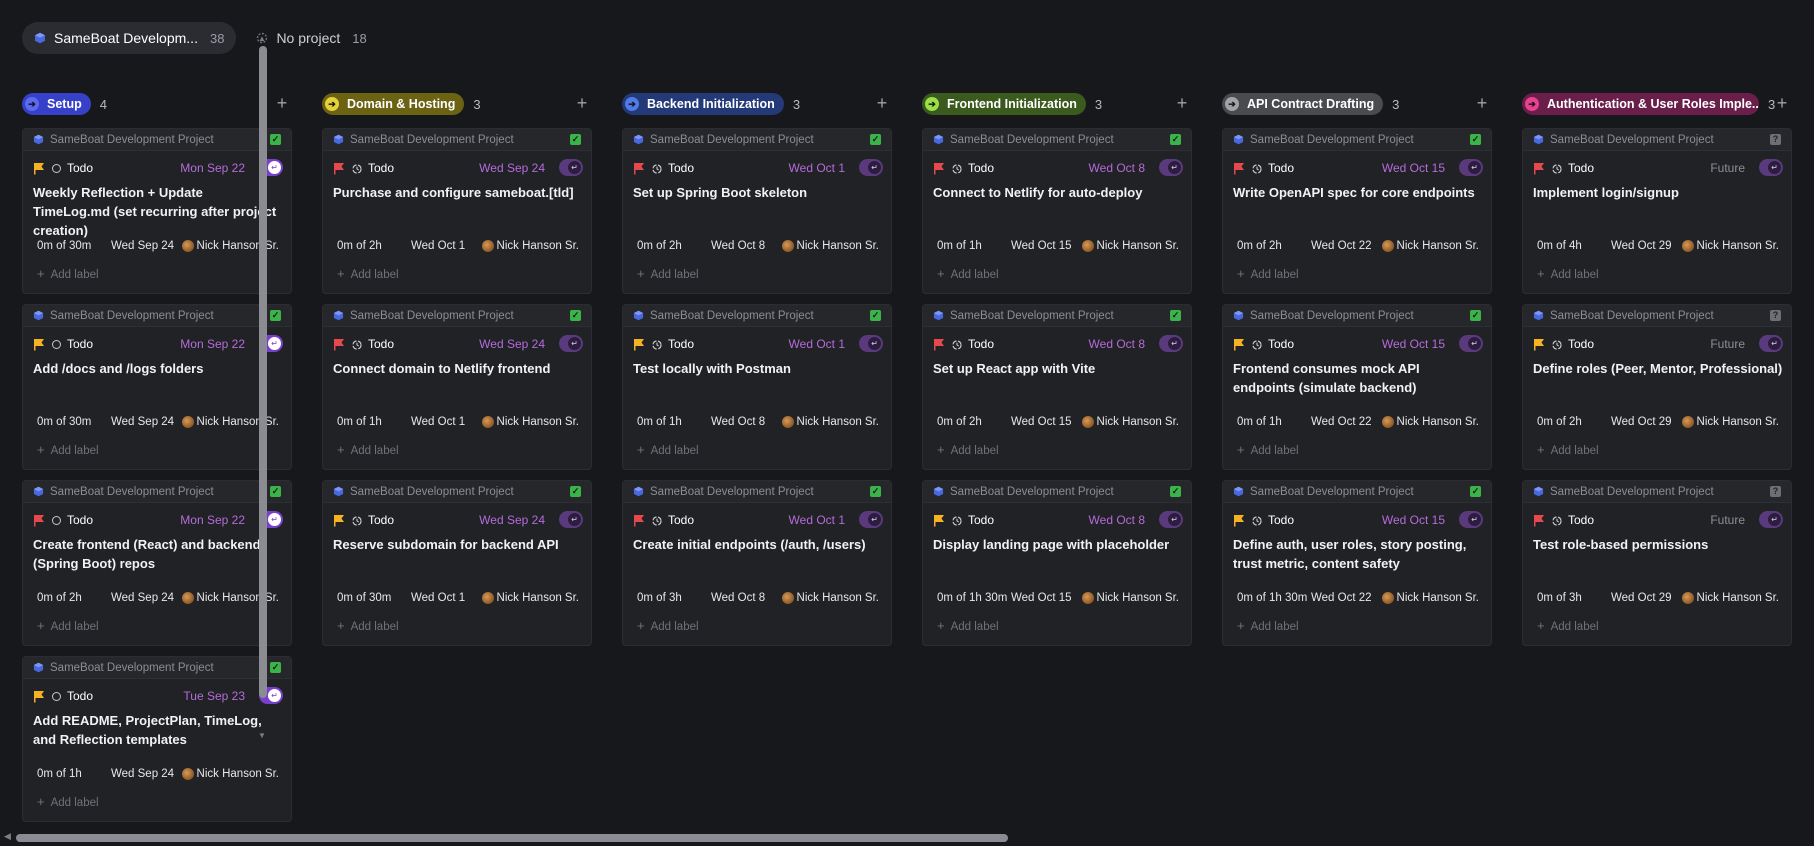  I want to click on scroll-down-arrow-icon: ▼, so click(262, 735).